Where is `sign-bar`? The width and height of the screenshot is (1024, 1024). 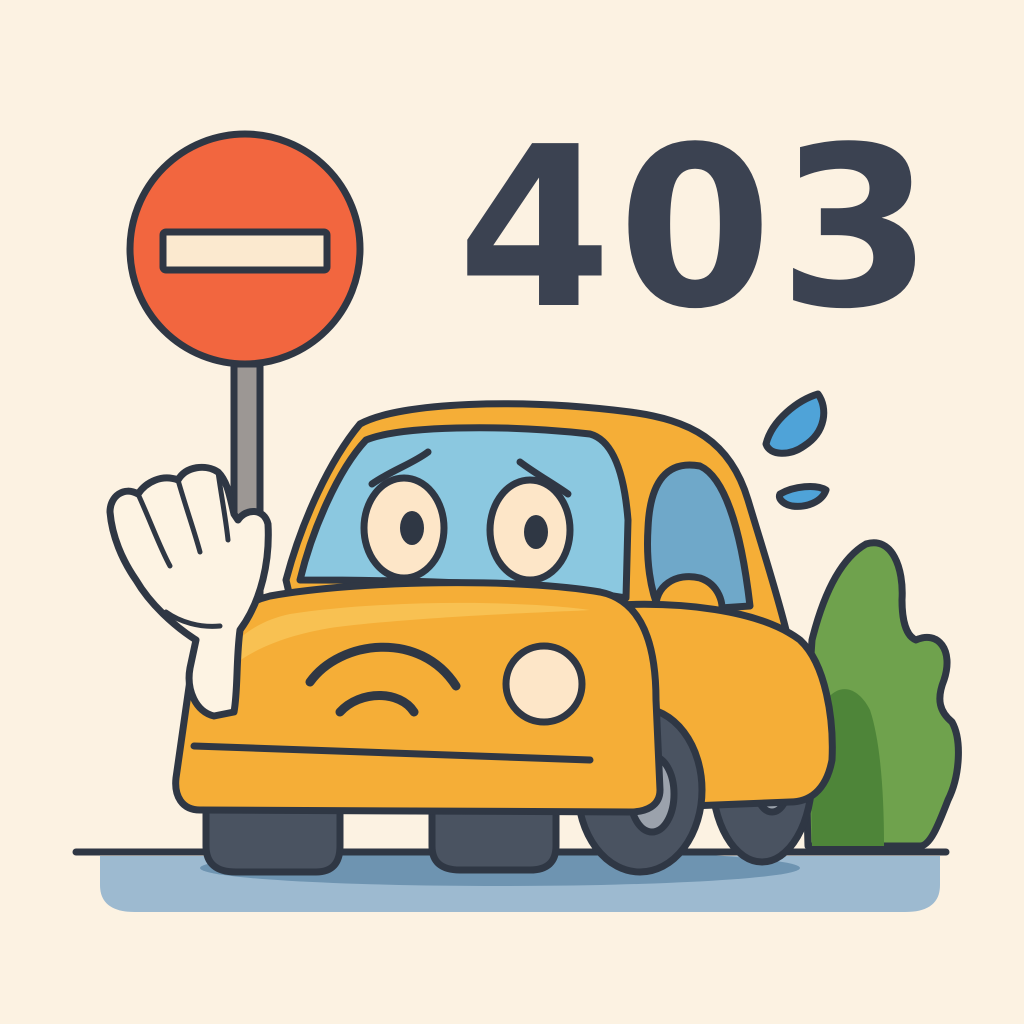 sign-bar is located at coordinates (245, 251).